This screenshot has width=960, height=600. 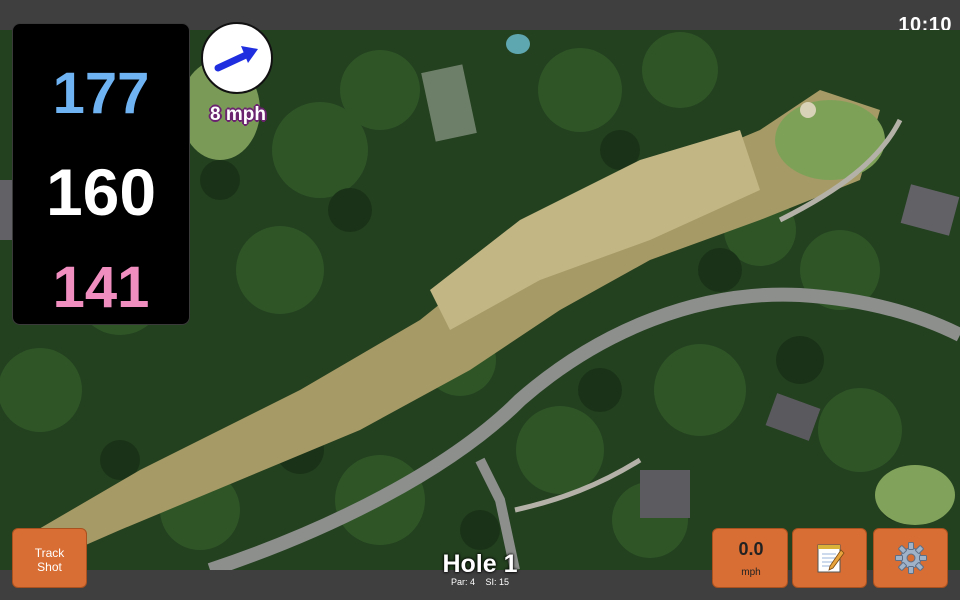 I want to click on hole-info: Par: 4 SI: 15, so click(x=480, y=582).